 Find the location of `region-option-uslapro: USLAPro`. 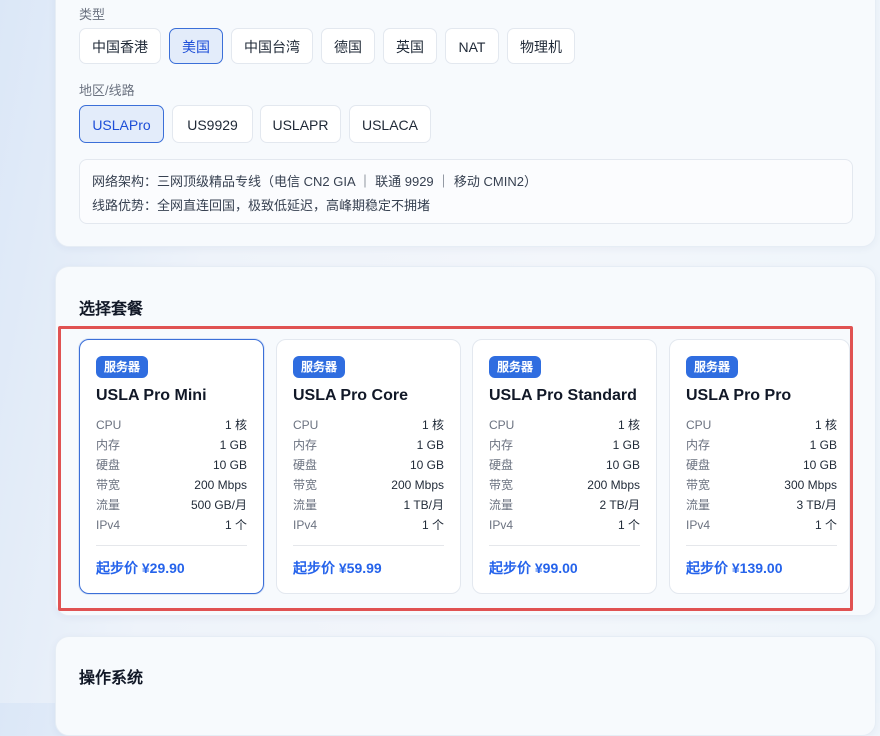

region-option-uslapro: USLAPro is located at coordinates (121, 124).